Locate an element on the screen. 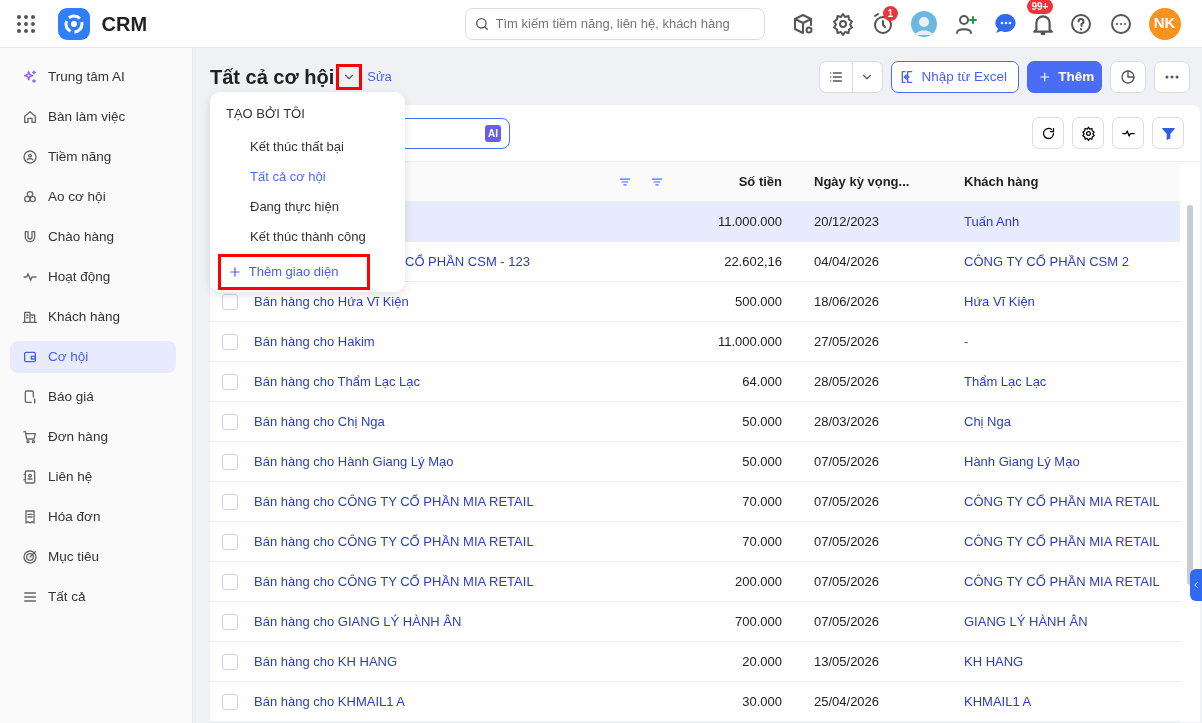 The image size is (1202, 723). search-field: Tìm kiếm tiềm năng, liên hệ, khách hàng is located at coordinates (614, 23).